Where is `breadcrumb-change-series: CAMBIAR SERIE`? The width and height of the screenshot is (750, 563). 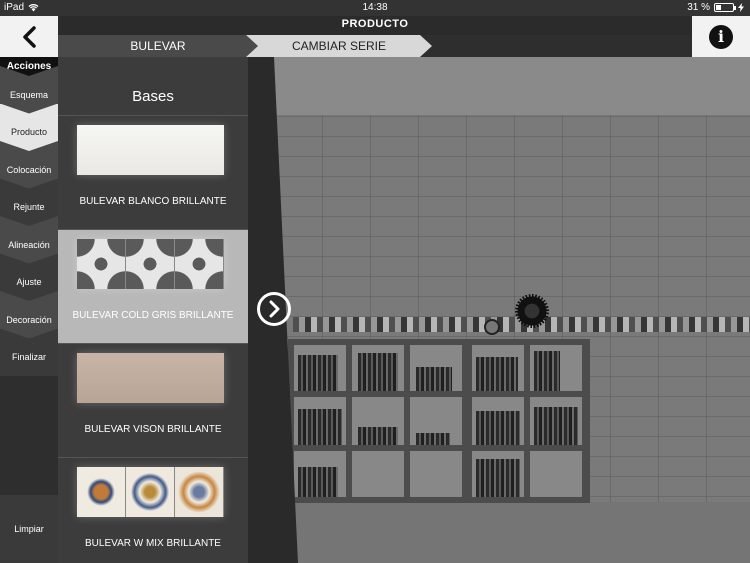
breadcrumb-change-series: CAMBIAR SERIE is located at coordinates (339, 46).